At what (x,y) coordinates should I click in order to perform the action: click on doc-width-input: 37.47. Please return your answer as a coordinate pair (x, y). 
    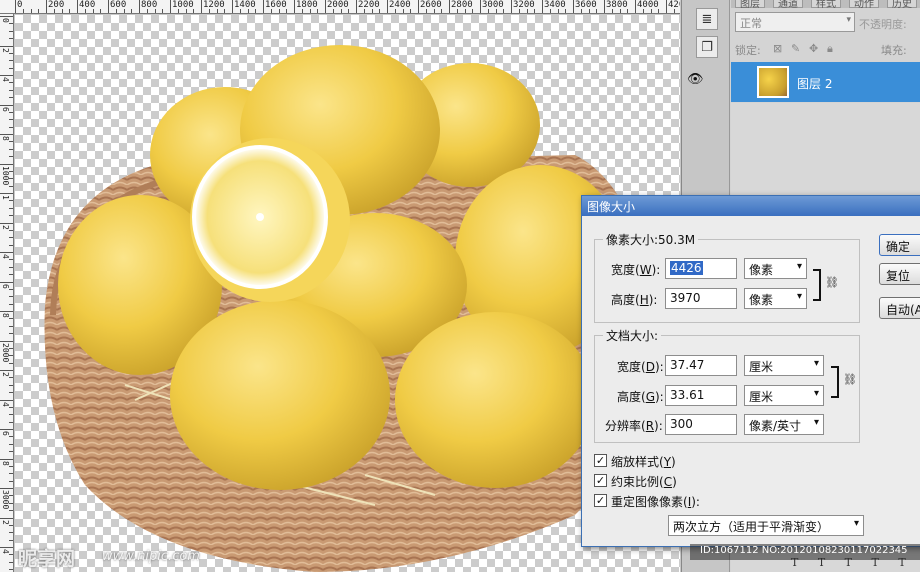
    Looking at the image, I should click on (701, 365).